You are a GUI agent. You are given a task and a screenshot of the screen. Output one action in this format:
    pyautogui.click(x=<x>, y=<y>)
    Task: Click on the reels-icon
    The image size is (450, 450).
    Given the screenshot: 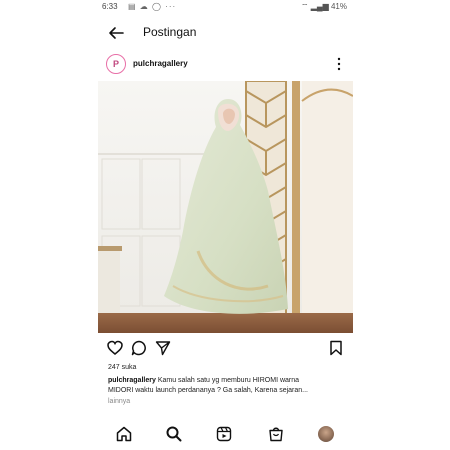 What is the action you would take?
    pyautogui.click(x=224, y=434)
    